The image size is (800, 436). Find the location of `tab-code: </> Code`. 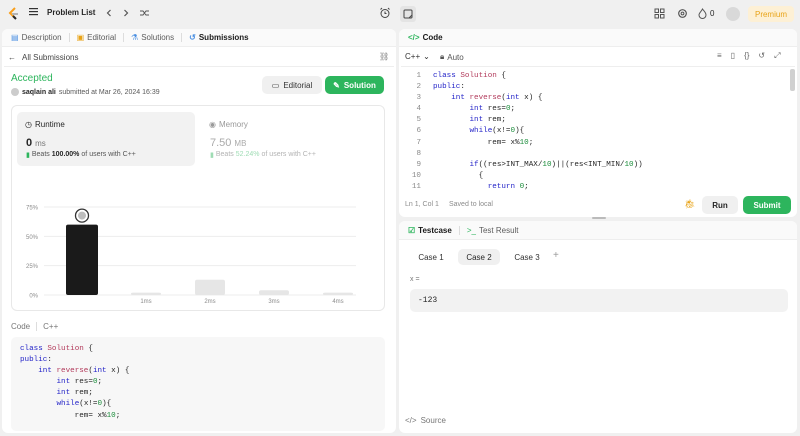

tab-code: </> Code is located at coordinates (425, 38).